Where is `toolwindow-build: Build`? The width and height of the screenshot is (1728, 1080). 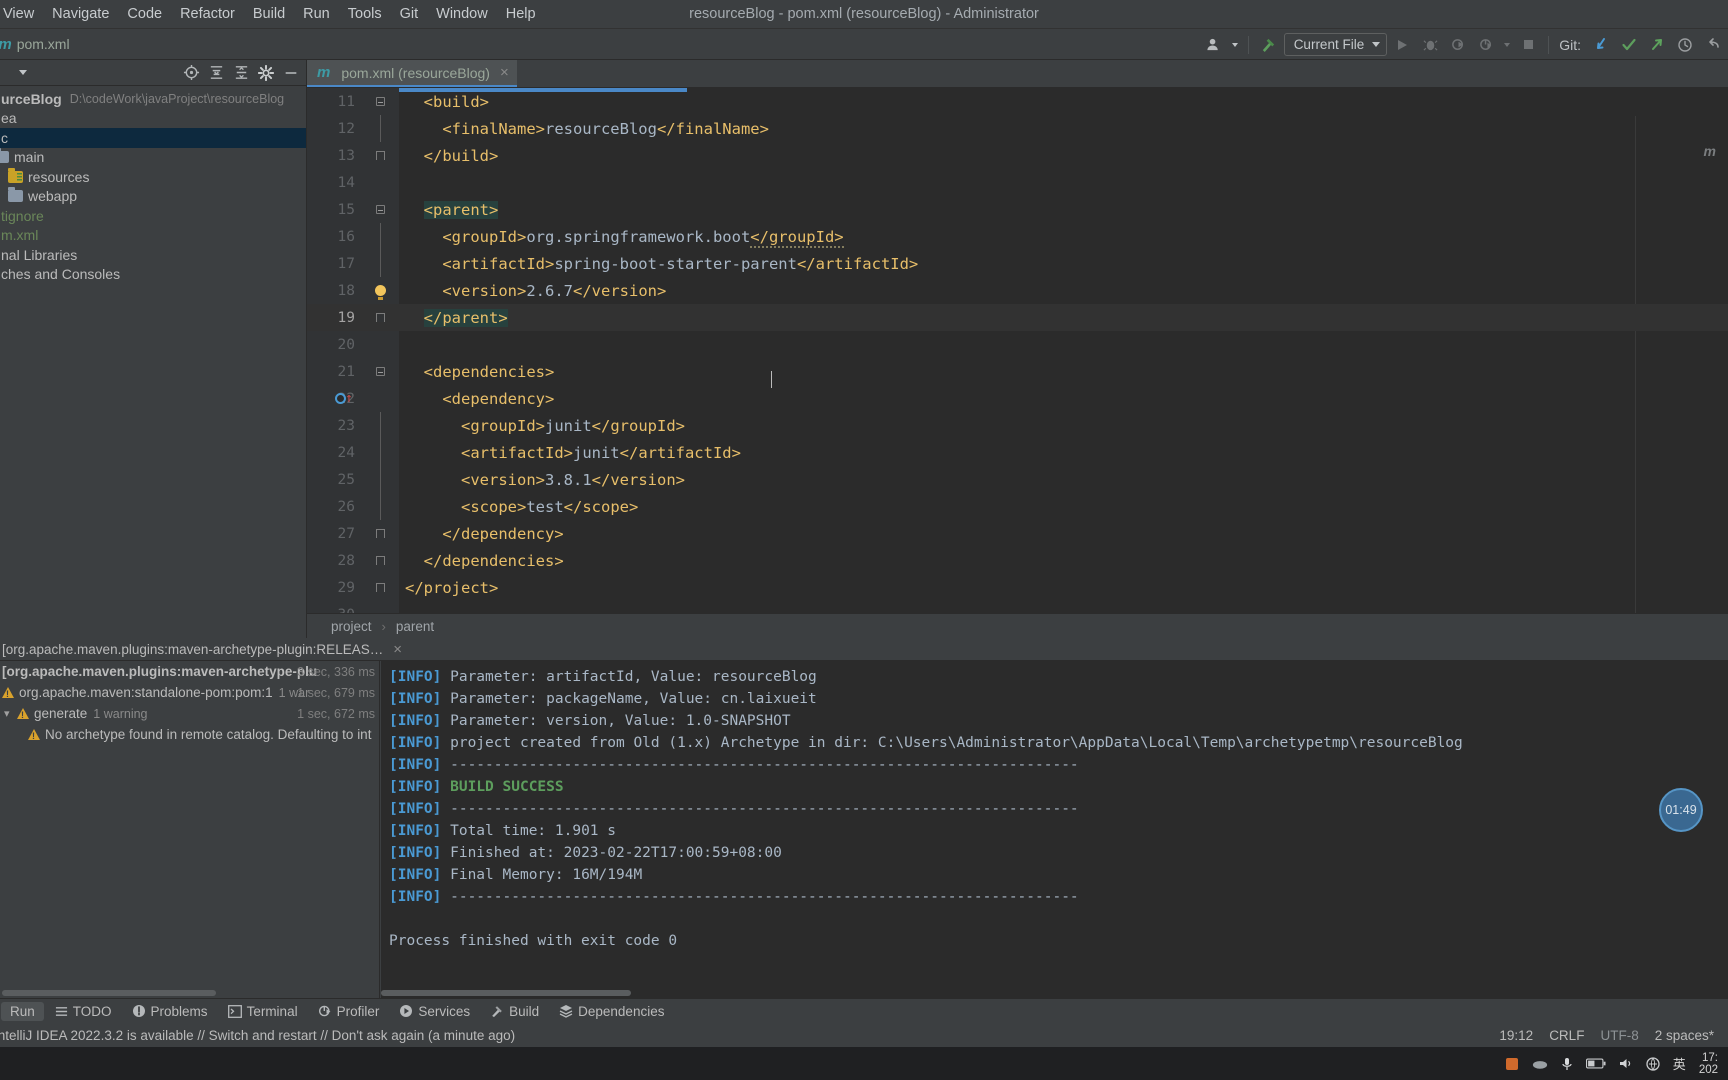
toolwindow-build: Build is located at coordinates (514, 1011).